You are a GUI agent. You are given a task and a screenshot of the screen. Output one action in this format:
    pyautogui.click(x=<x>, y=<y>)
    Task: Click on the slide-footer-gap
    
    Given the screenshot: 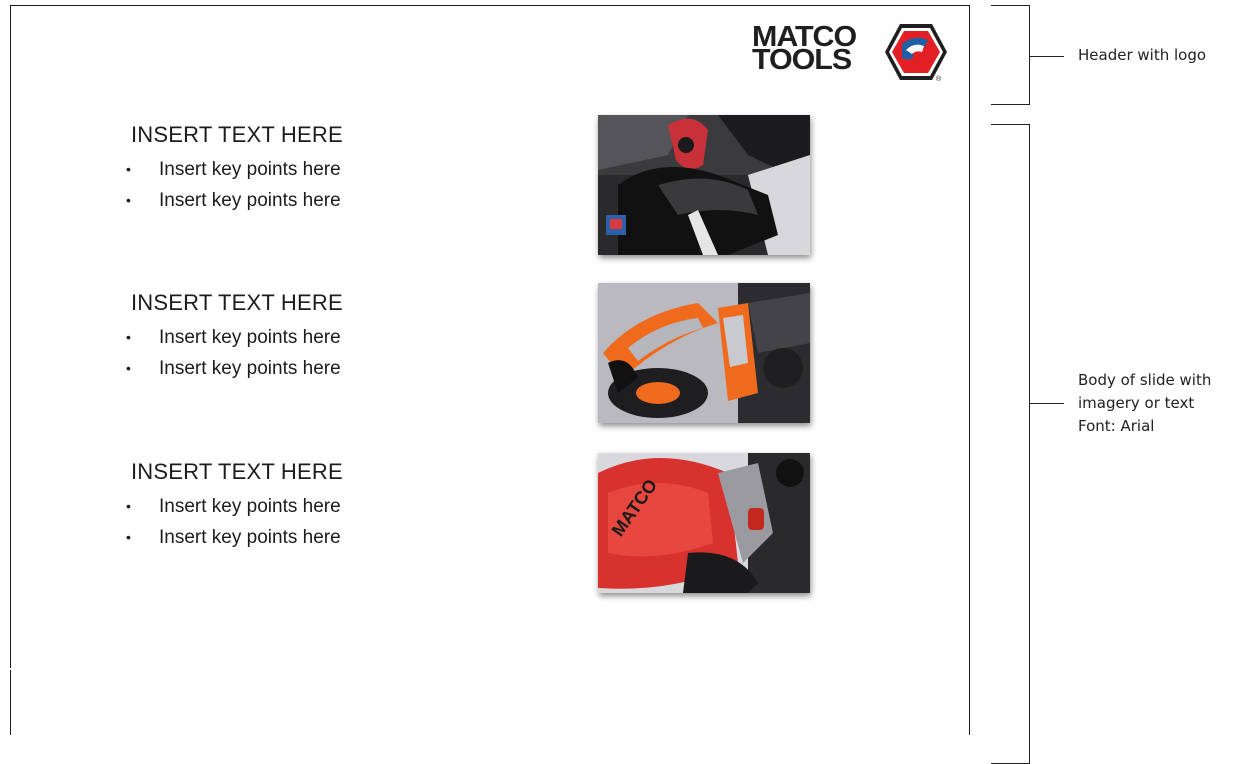 What is the action you would take?
    pyautogui.click(x=24, y=669)
    